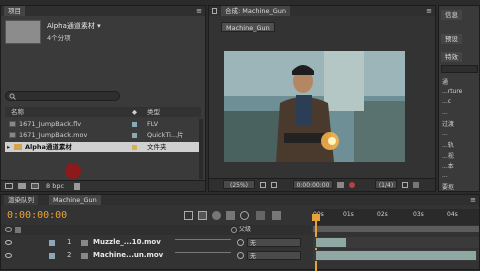 The width and height of the screenshot is (480, 271). Describe the element at coordinates (202, 215) in the screenshot. I see `draft-3d-icon` at that location.